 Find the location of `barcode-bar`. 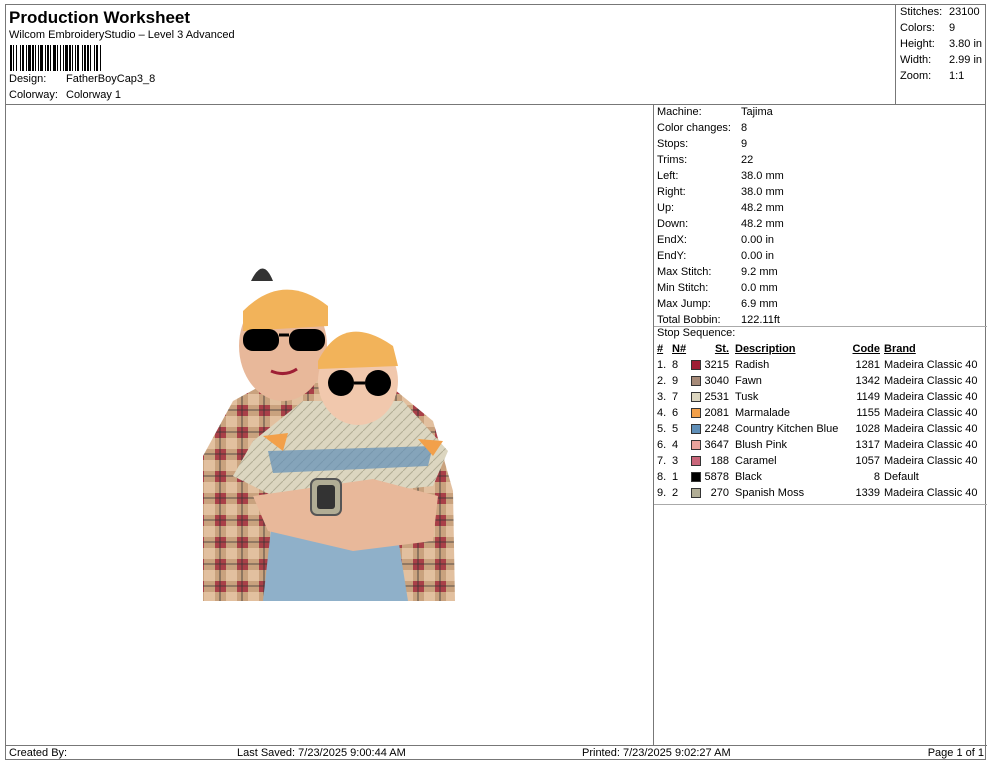

barcode-bar is located at coordinates (101, 58).